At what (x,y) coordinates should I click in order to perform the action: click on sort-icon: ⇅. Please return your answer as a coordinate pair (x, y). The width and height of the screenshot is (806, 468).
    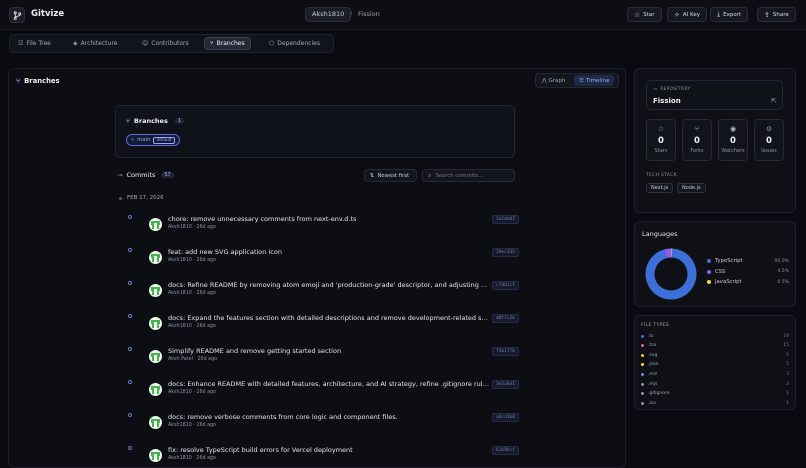
    Looking at the image, I should click on (372, 175).